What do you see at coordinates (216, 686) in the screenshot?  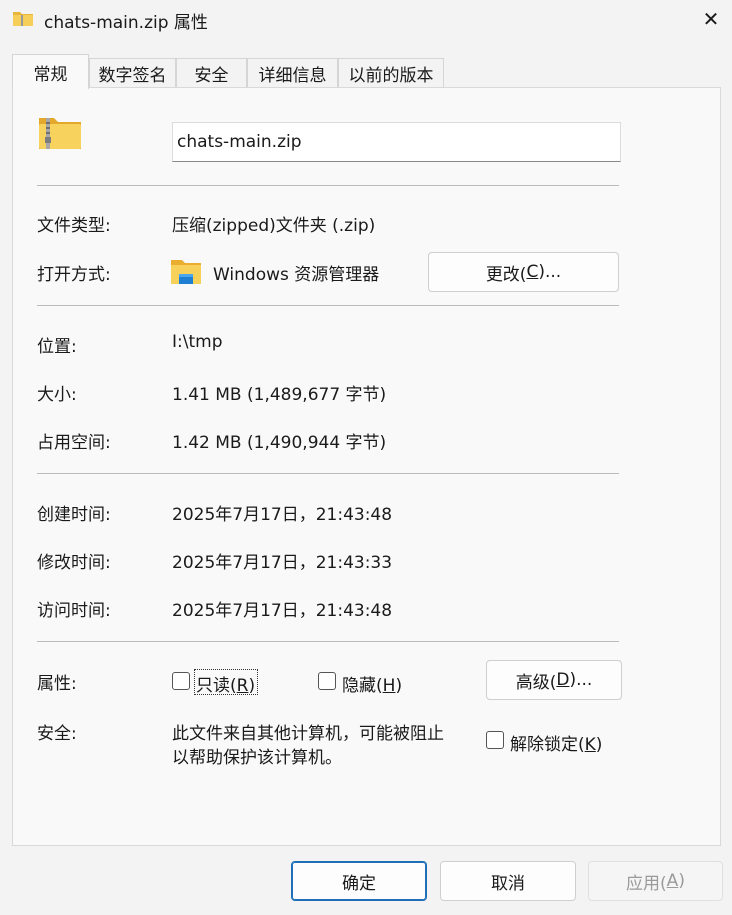 I see `checkbox-text: 只读(` at bounding box center [216, 686].